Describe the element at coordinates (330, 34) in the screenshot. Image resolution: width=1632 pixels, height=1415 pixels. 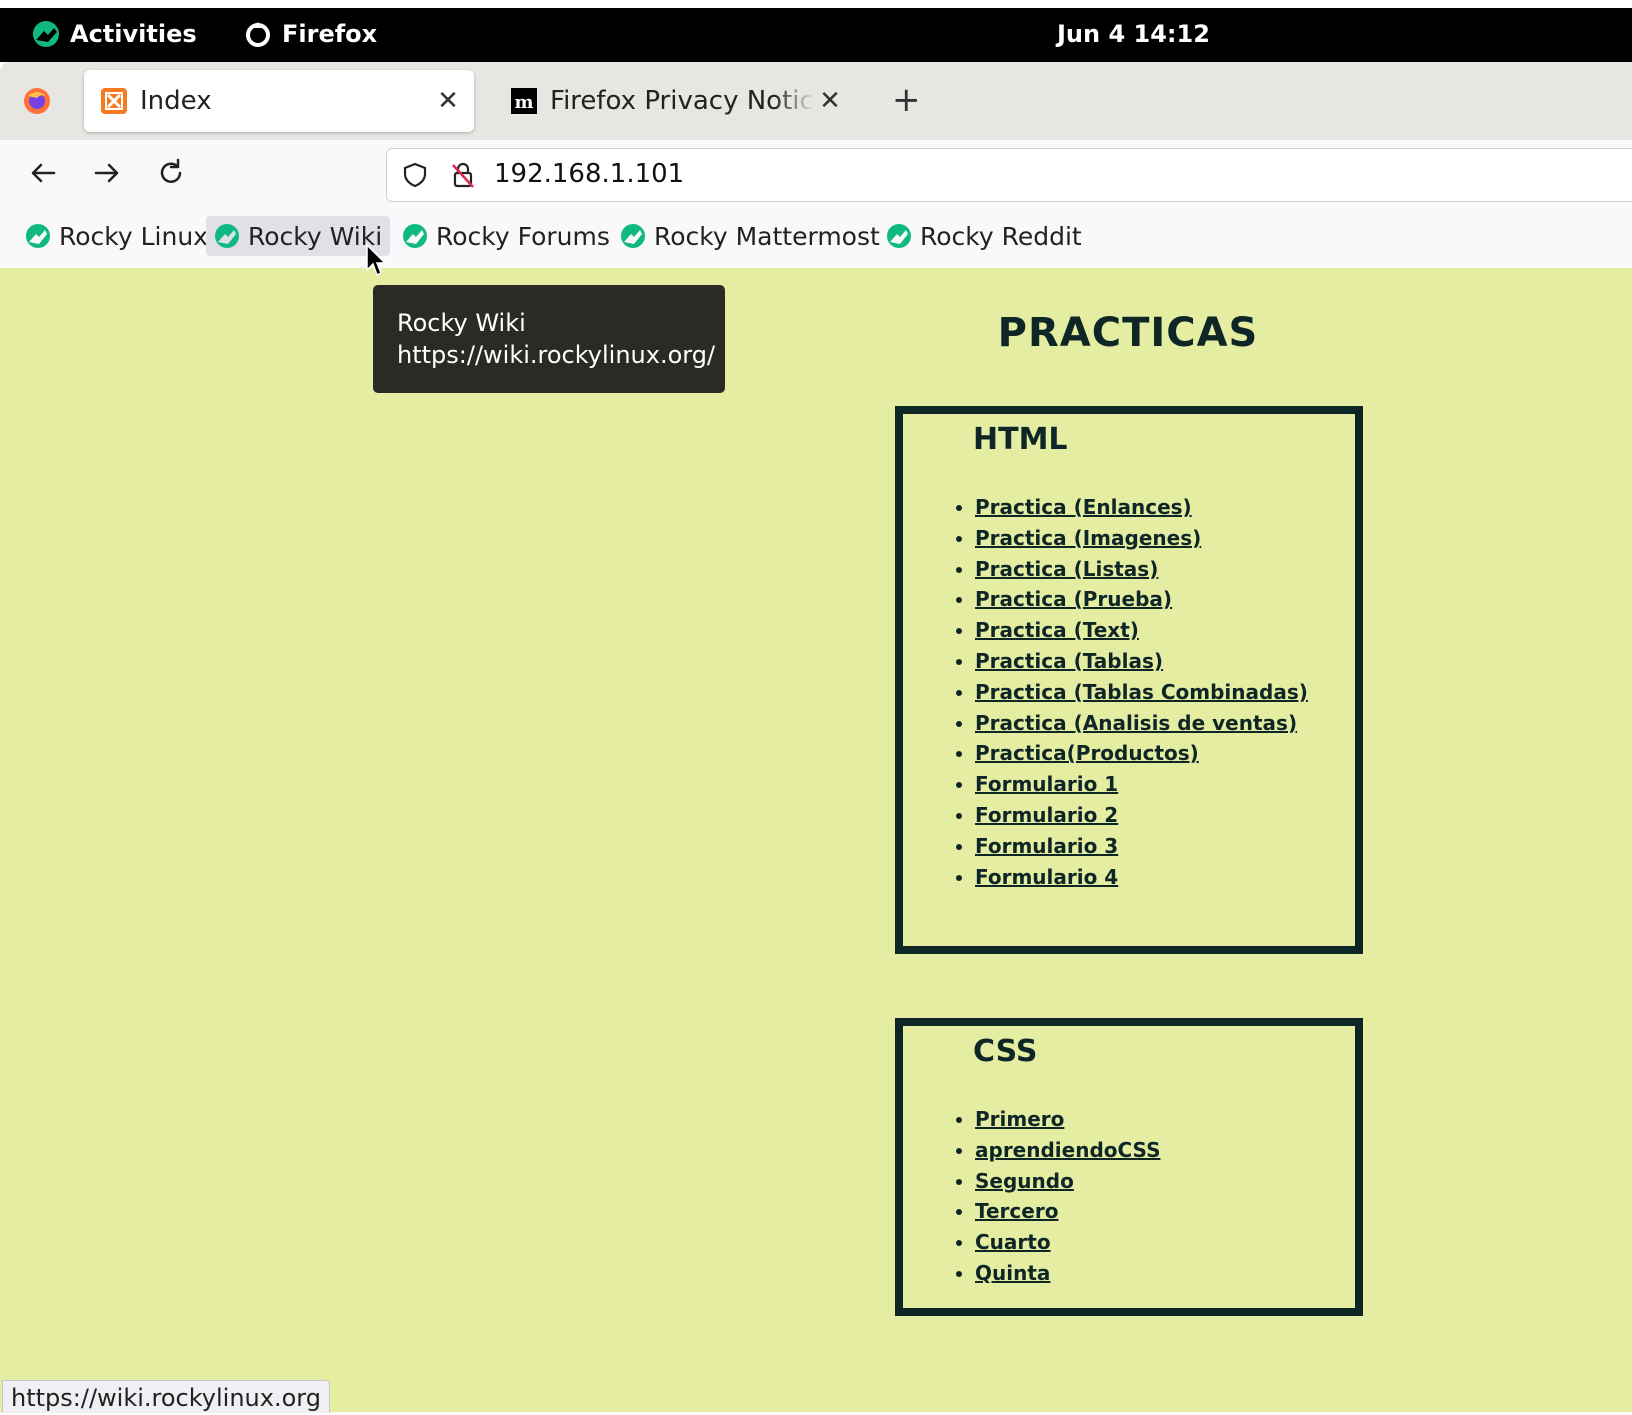
I see `app-menu-label: Firefox` at that location.